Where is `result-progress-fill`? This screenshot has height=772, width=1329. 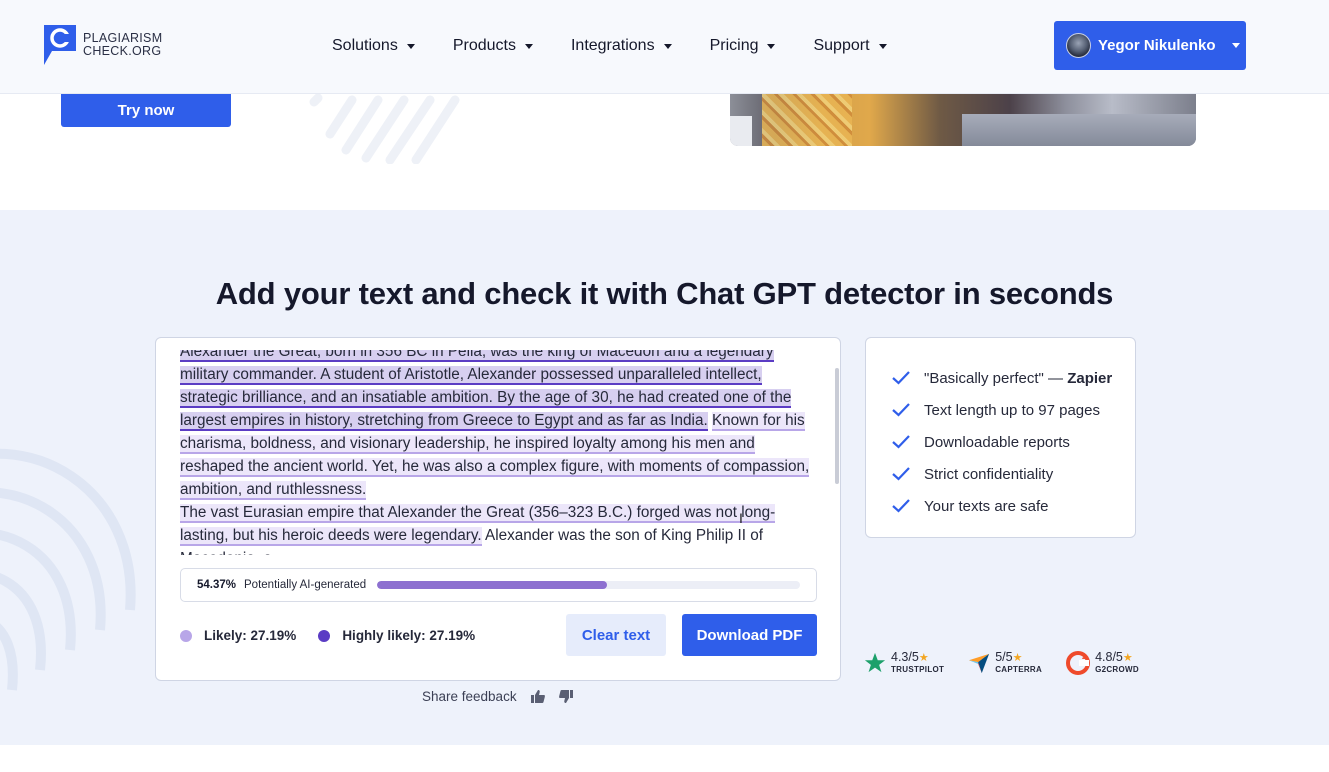
result-progress-fill is located at coordinates (492, 585).